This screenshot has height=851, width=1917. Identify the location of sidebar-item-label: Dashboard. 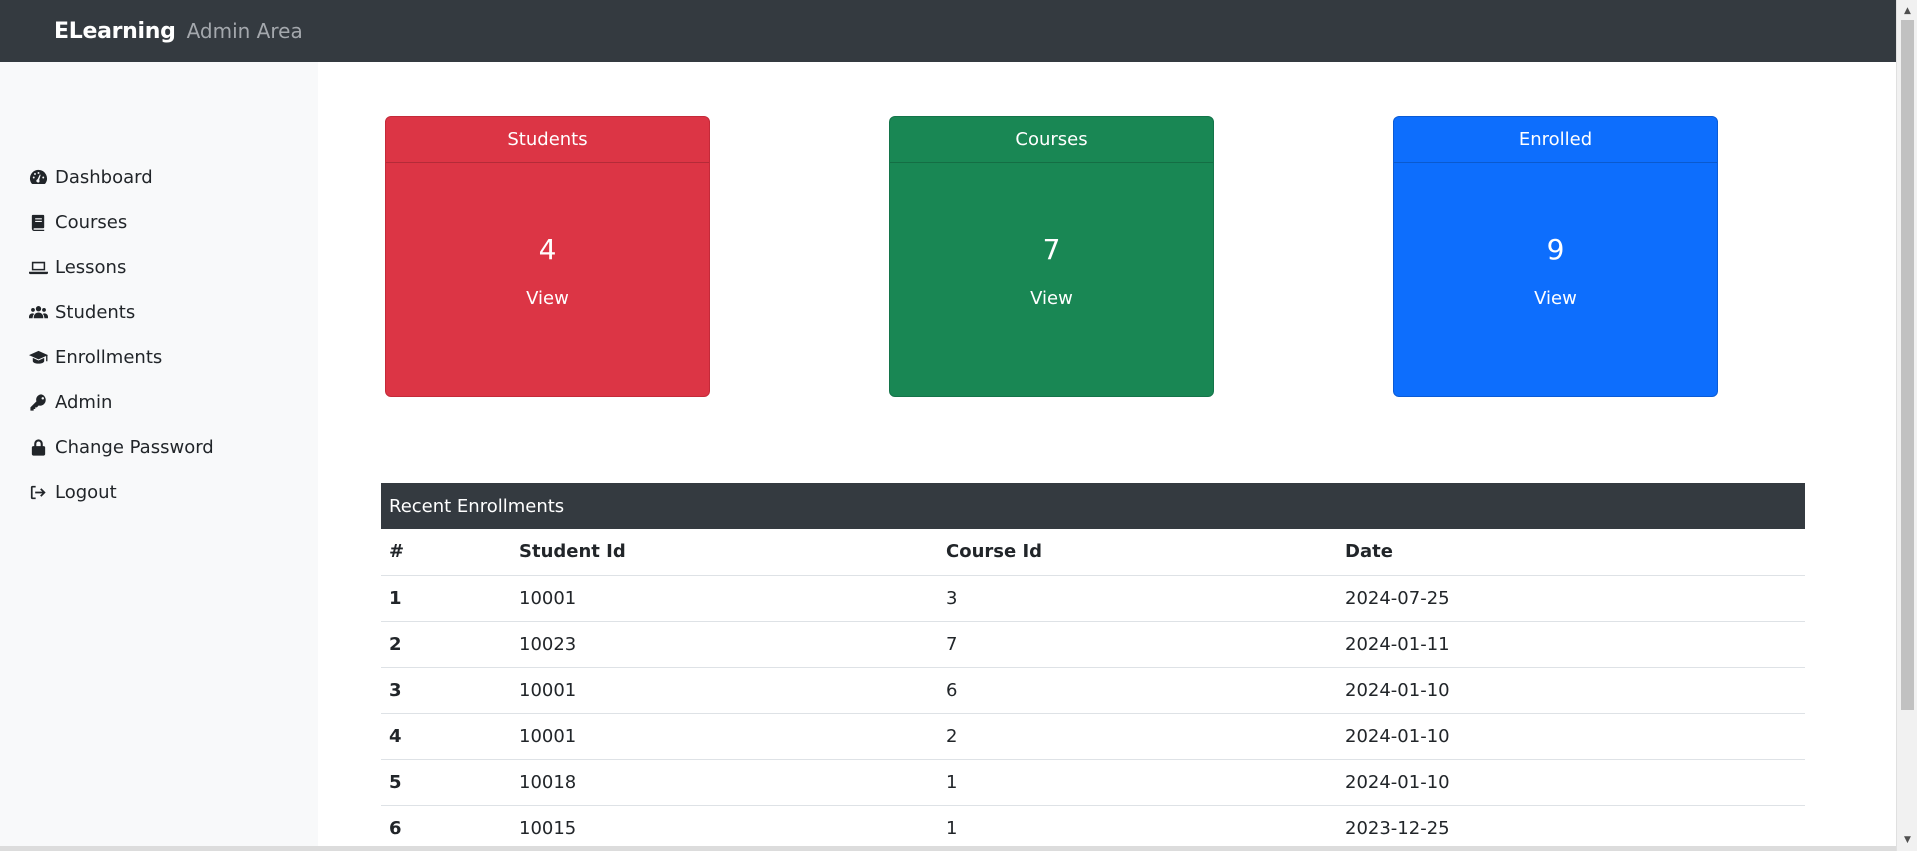
(104, 177).